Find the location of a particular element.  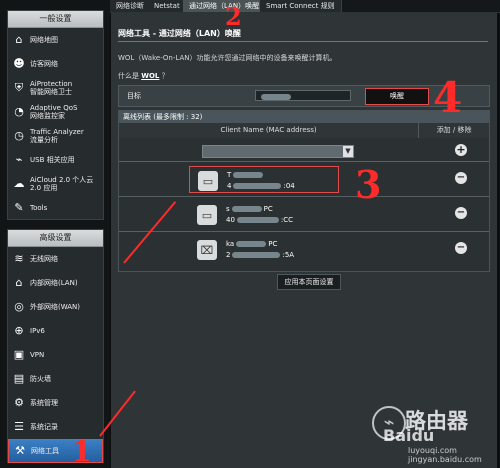

device-name: s PC is located at coordinates (249, 209).